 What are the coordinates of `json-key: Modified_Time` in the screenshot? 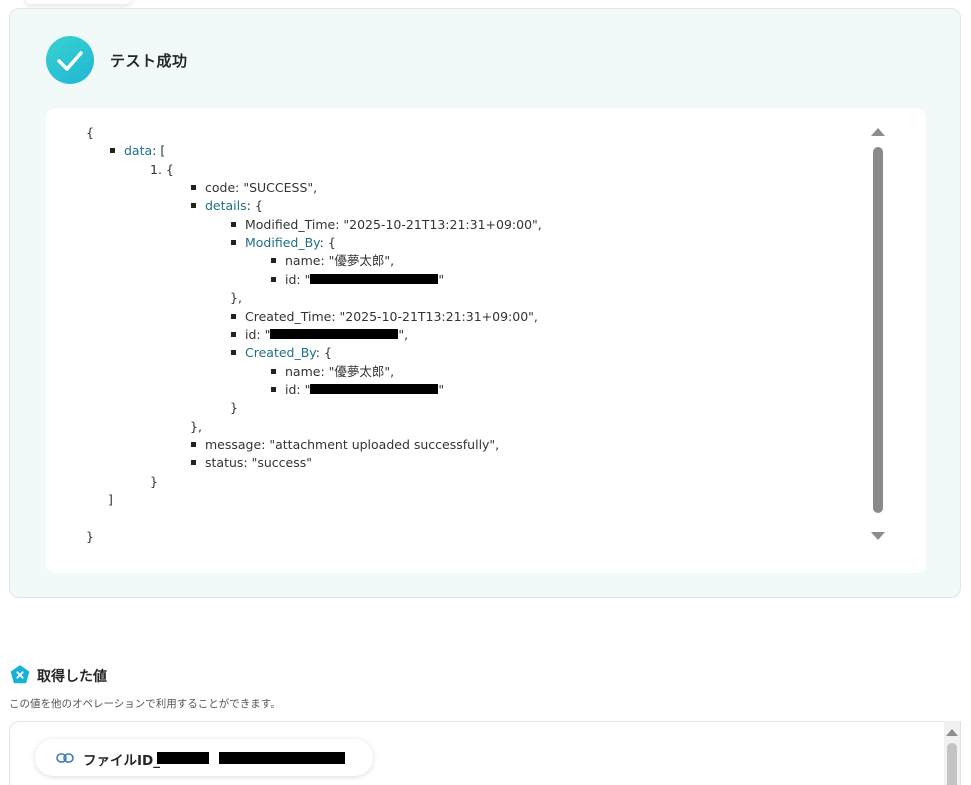 It's located at (290, 224).